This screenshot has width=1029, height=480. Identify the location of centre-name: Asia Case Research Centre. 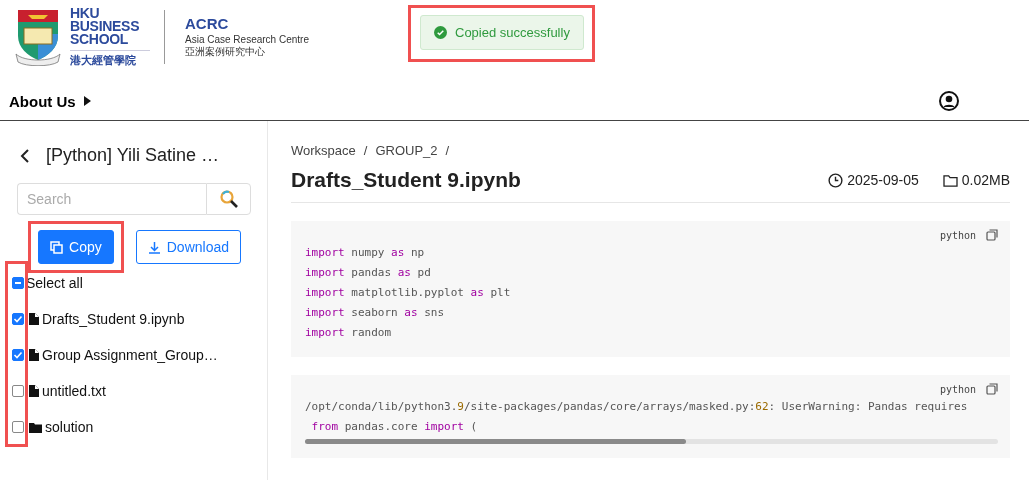
(247, 39).